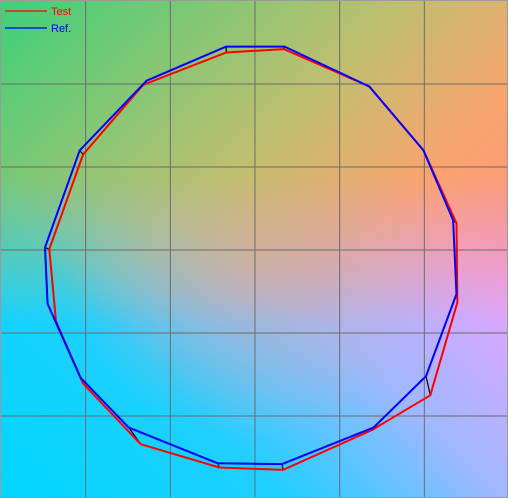  What do you see at coordinates (428, 386) in the screenshot?
I see `point-connector` at bounding box center [428, 386].